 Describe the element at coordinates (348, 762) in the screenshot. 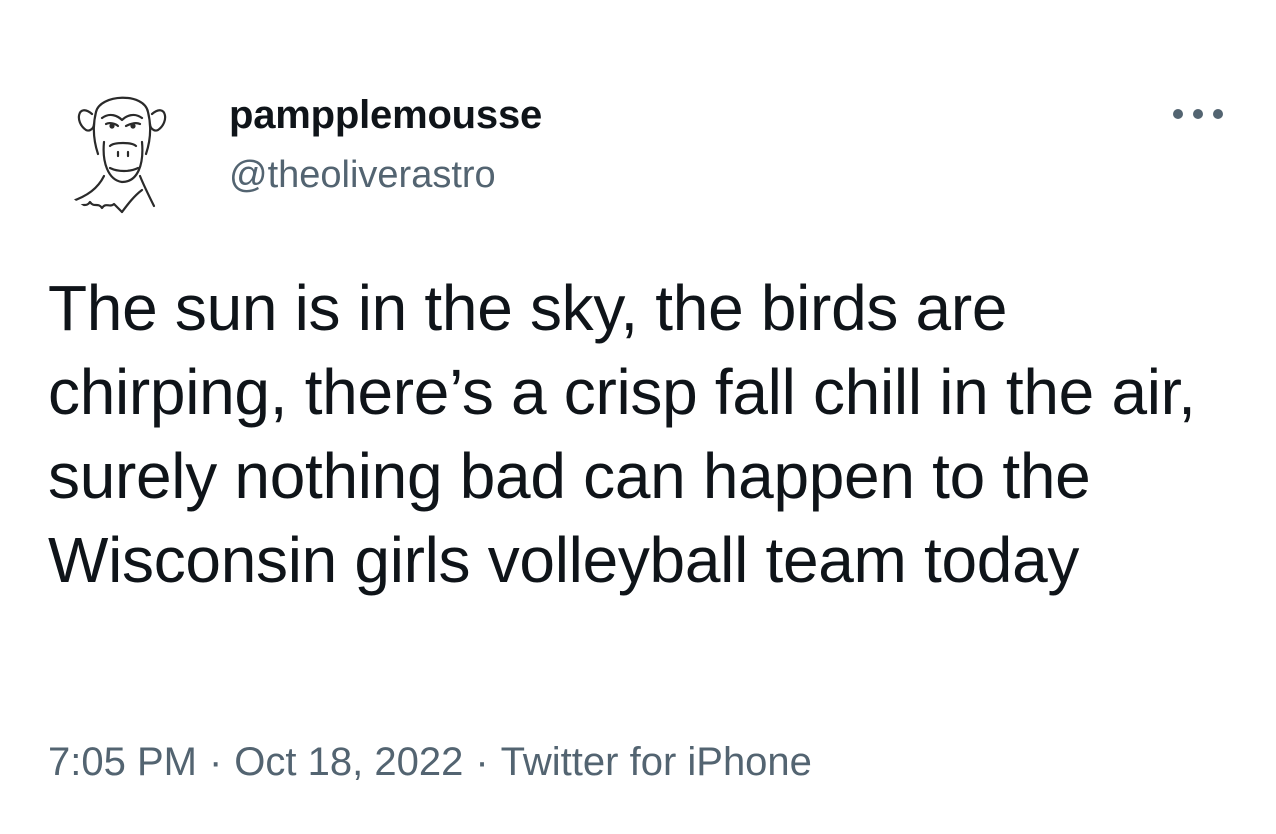

I see `tweet-date: Oct 18, 2022` at that location.